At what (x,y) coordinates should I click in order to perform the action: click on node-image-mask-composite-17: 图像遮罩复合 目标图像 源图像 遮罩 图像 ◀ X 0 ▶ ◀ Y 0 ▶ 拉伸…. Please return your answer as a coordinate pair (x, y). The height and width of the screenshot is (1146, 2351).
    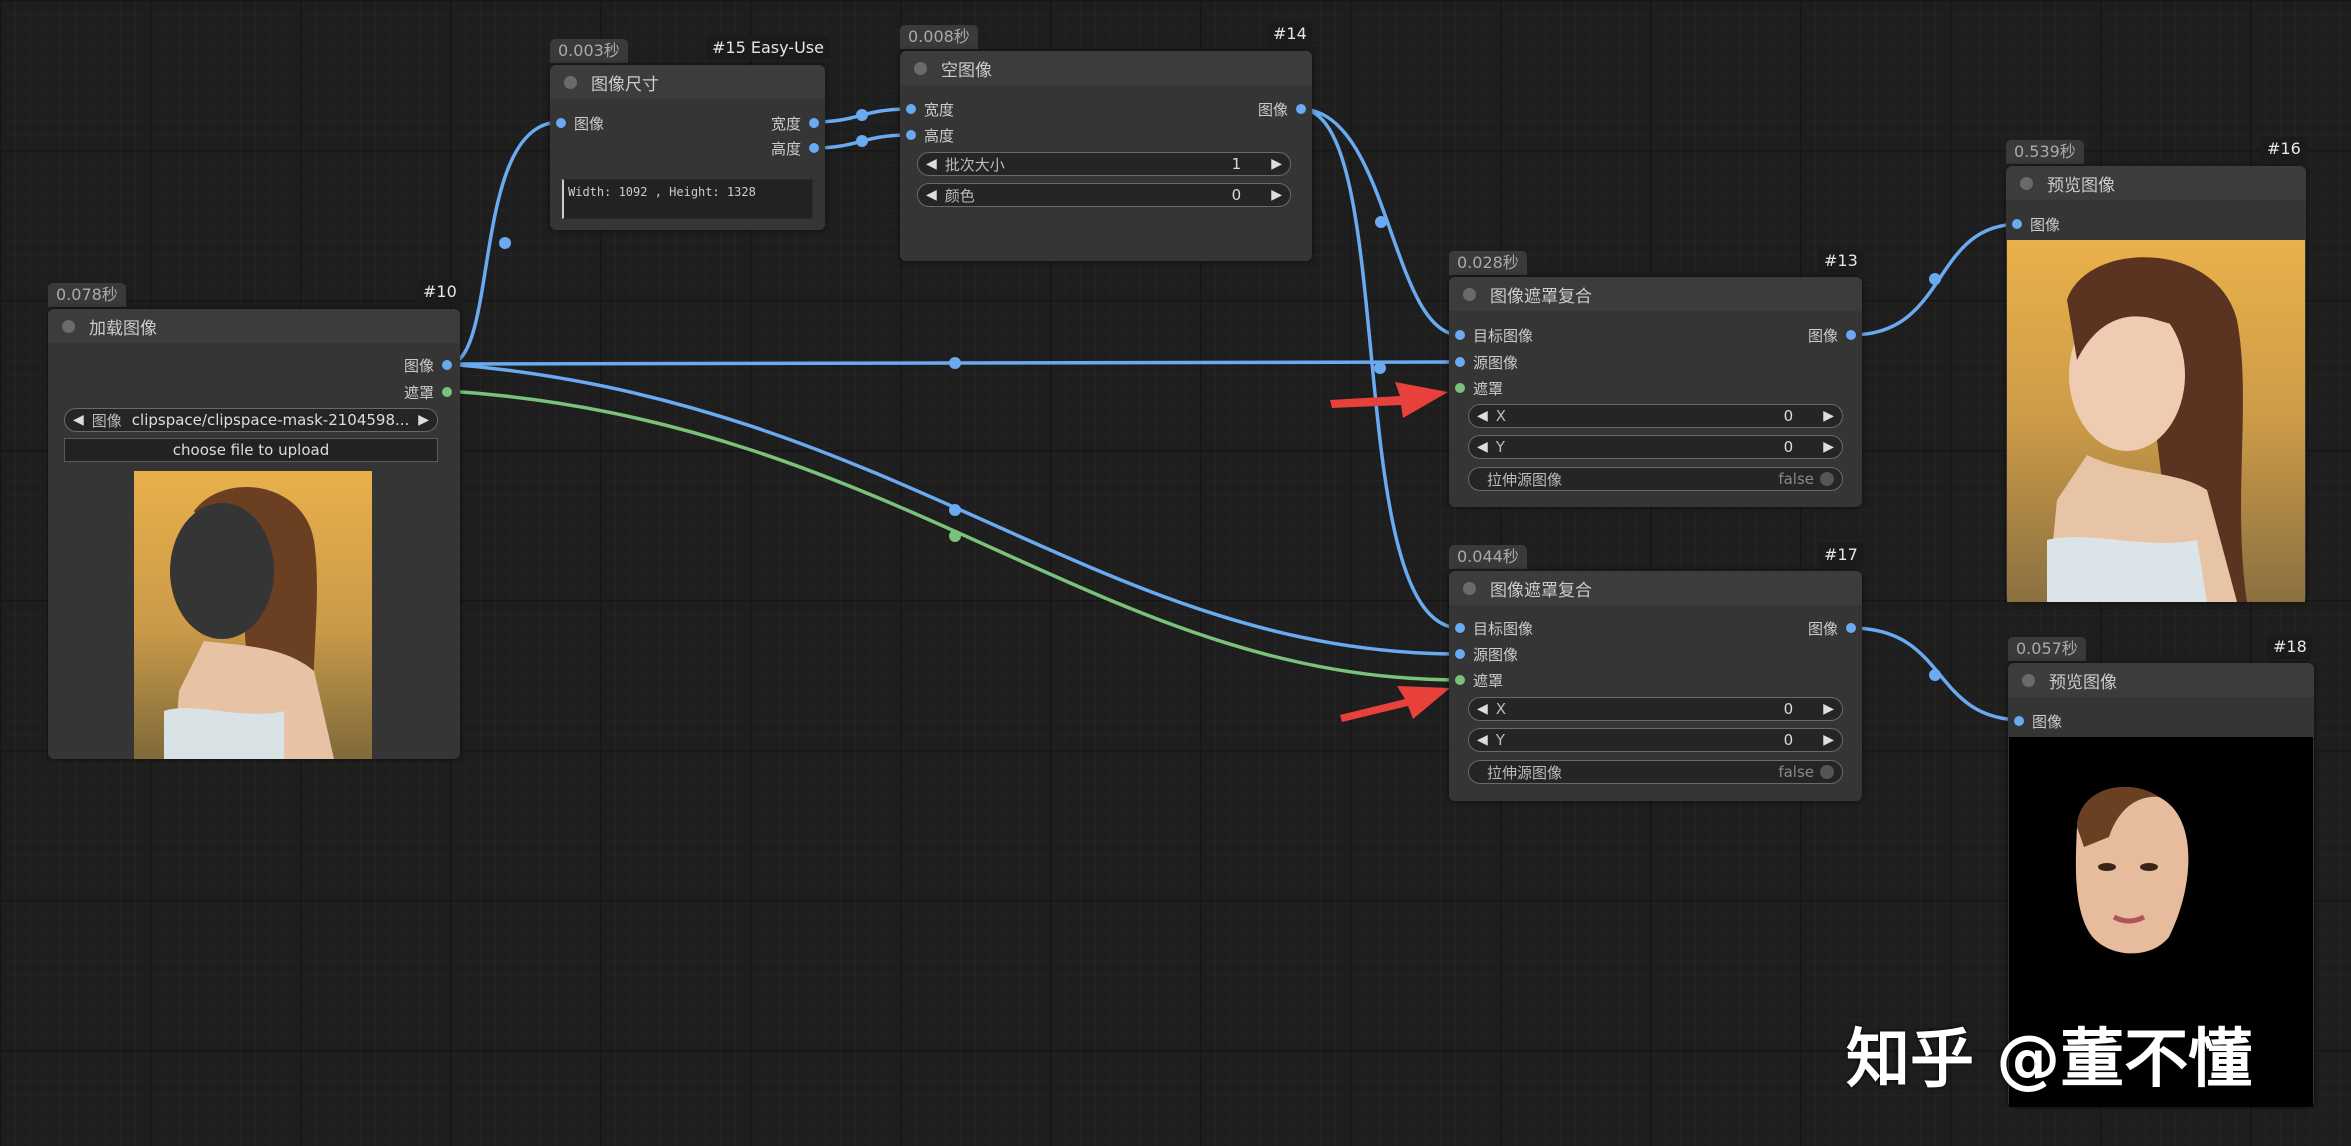
    Looking at the image, I should click on (1655, 686).